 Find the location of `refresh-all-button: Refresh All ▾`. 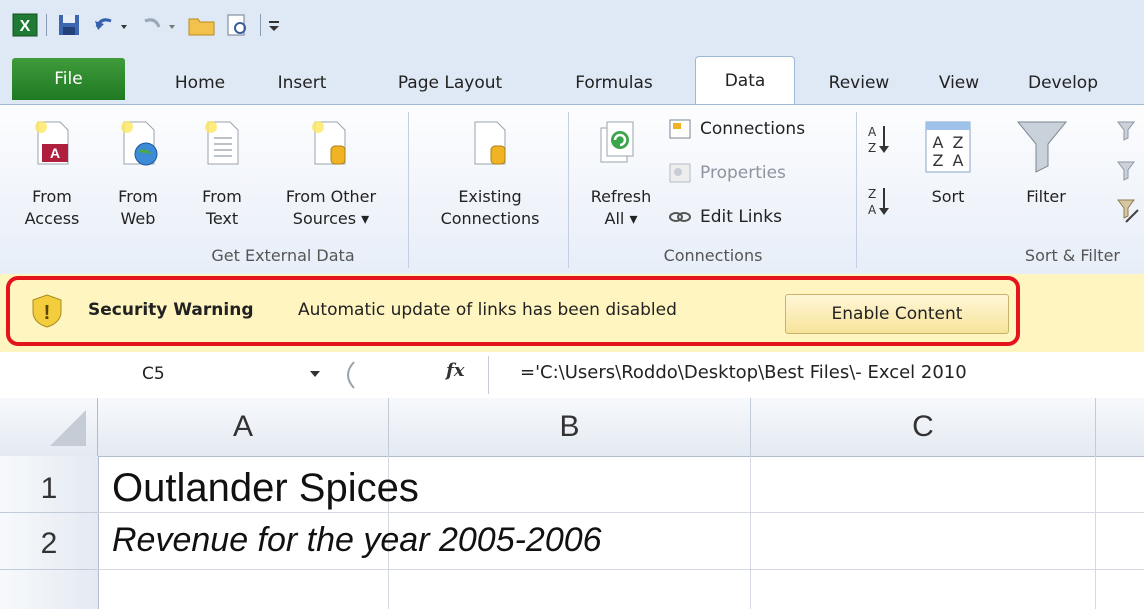

refresh-all-button: Refresh All ▾ is located at coordinates (621, 208).